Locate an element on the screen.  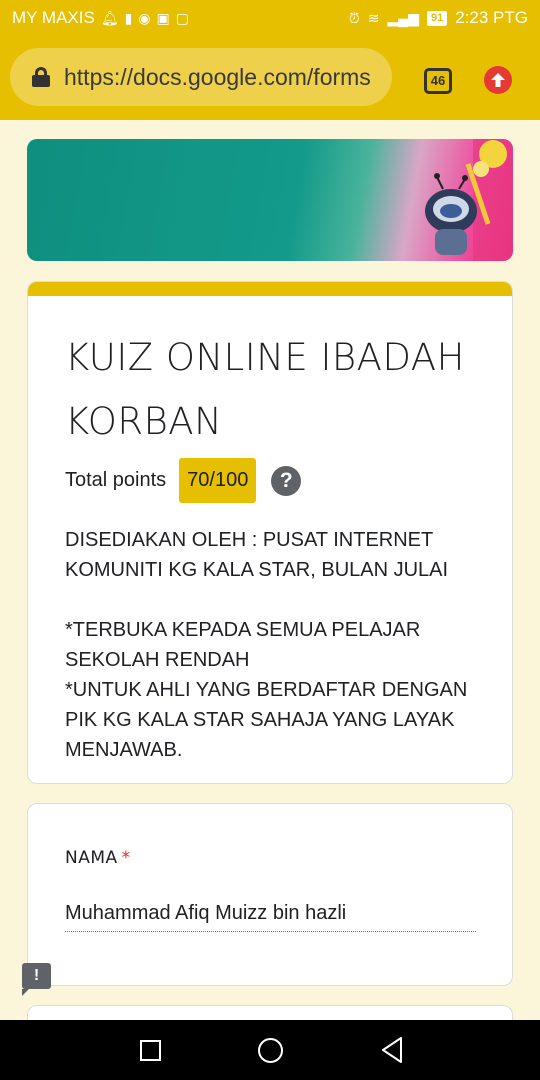
facebook-icon: ▣ is located at coordinates (163, 18).